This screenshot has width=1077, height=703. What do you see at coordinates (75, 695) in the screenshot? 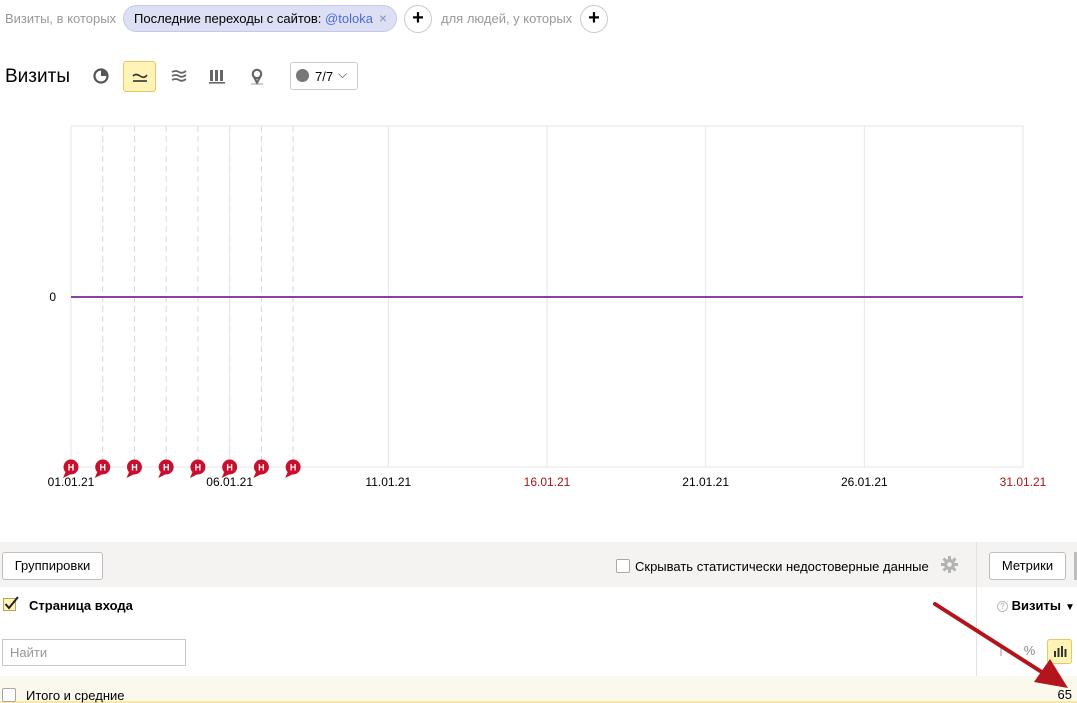
I see `totals-label: Итого и средние` at bounding box center [75, 695].